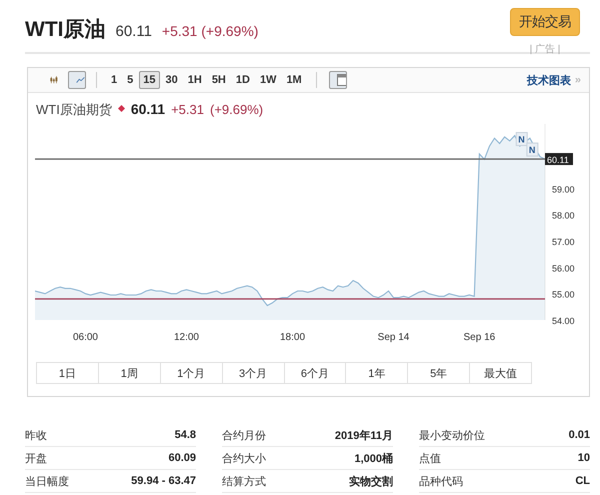  Describe the element at coordinates (582, 481) in the screenshot. I see `stat-value: CL` at that location.